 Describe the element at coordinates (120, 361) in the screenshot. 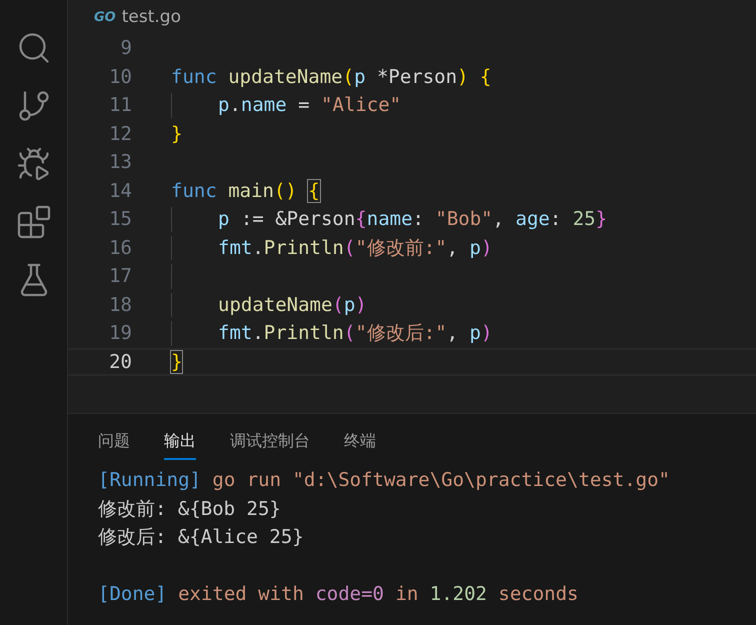

I see `line-number: 20` at that location.